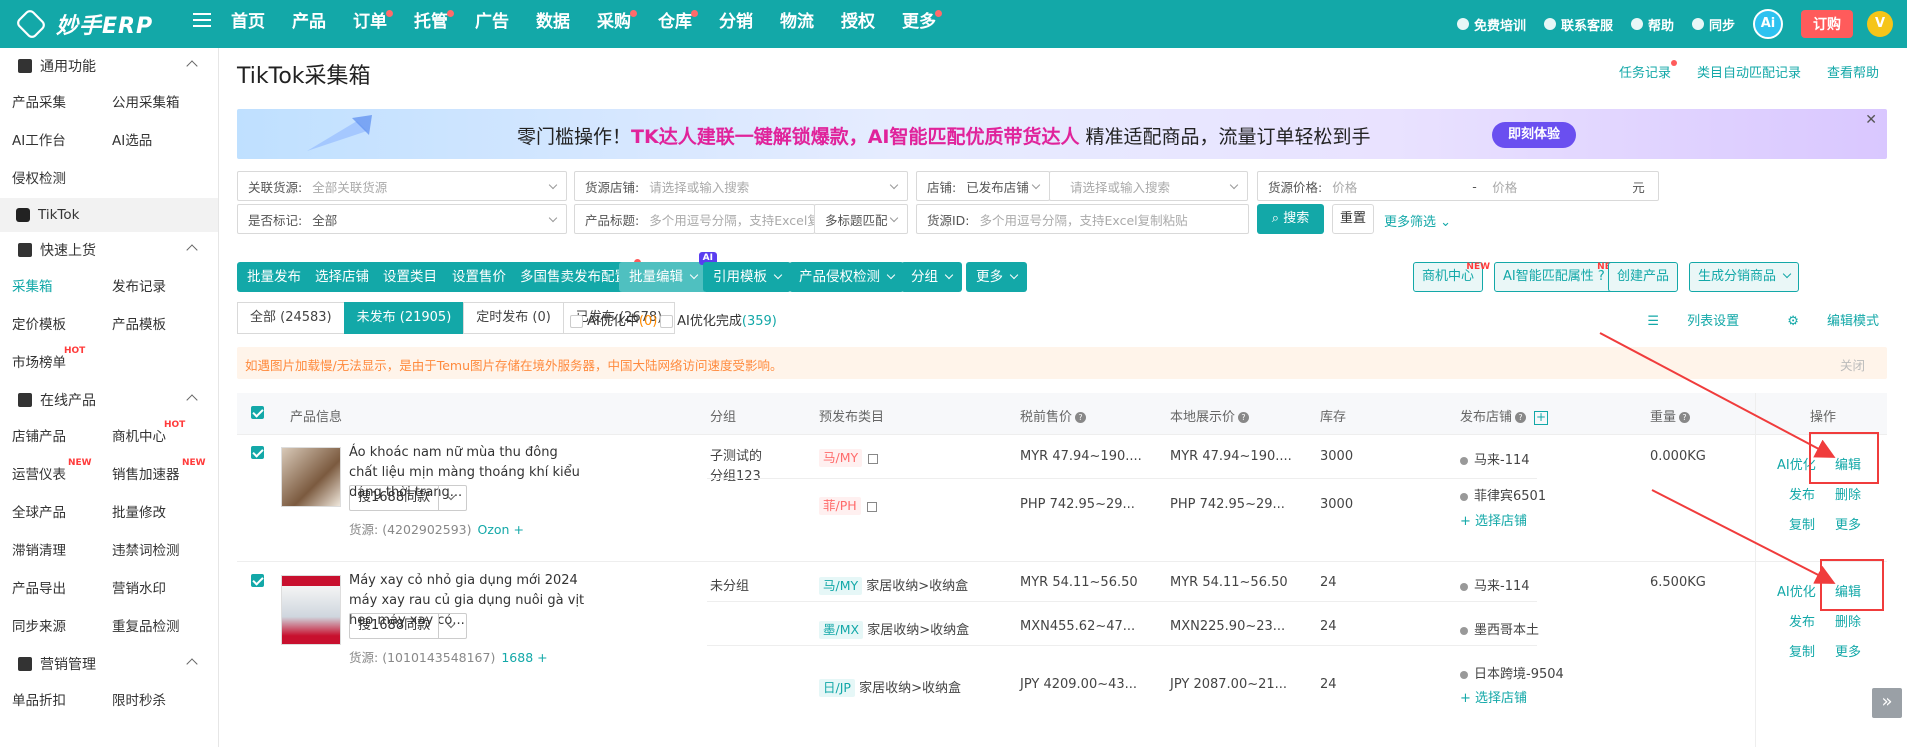  I want to click on infringe-check-button: 产品侵权检测, so click(846, 277).